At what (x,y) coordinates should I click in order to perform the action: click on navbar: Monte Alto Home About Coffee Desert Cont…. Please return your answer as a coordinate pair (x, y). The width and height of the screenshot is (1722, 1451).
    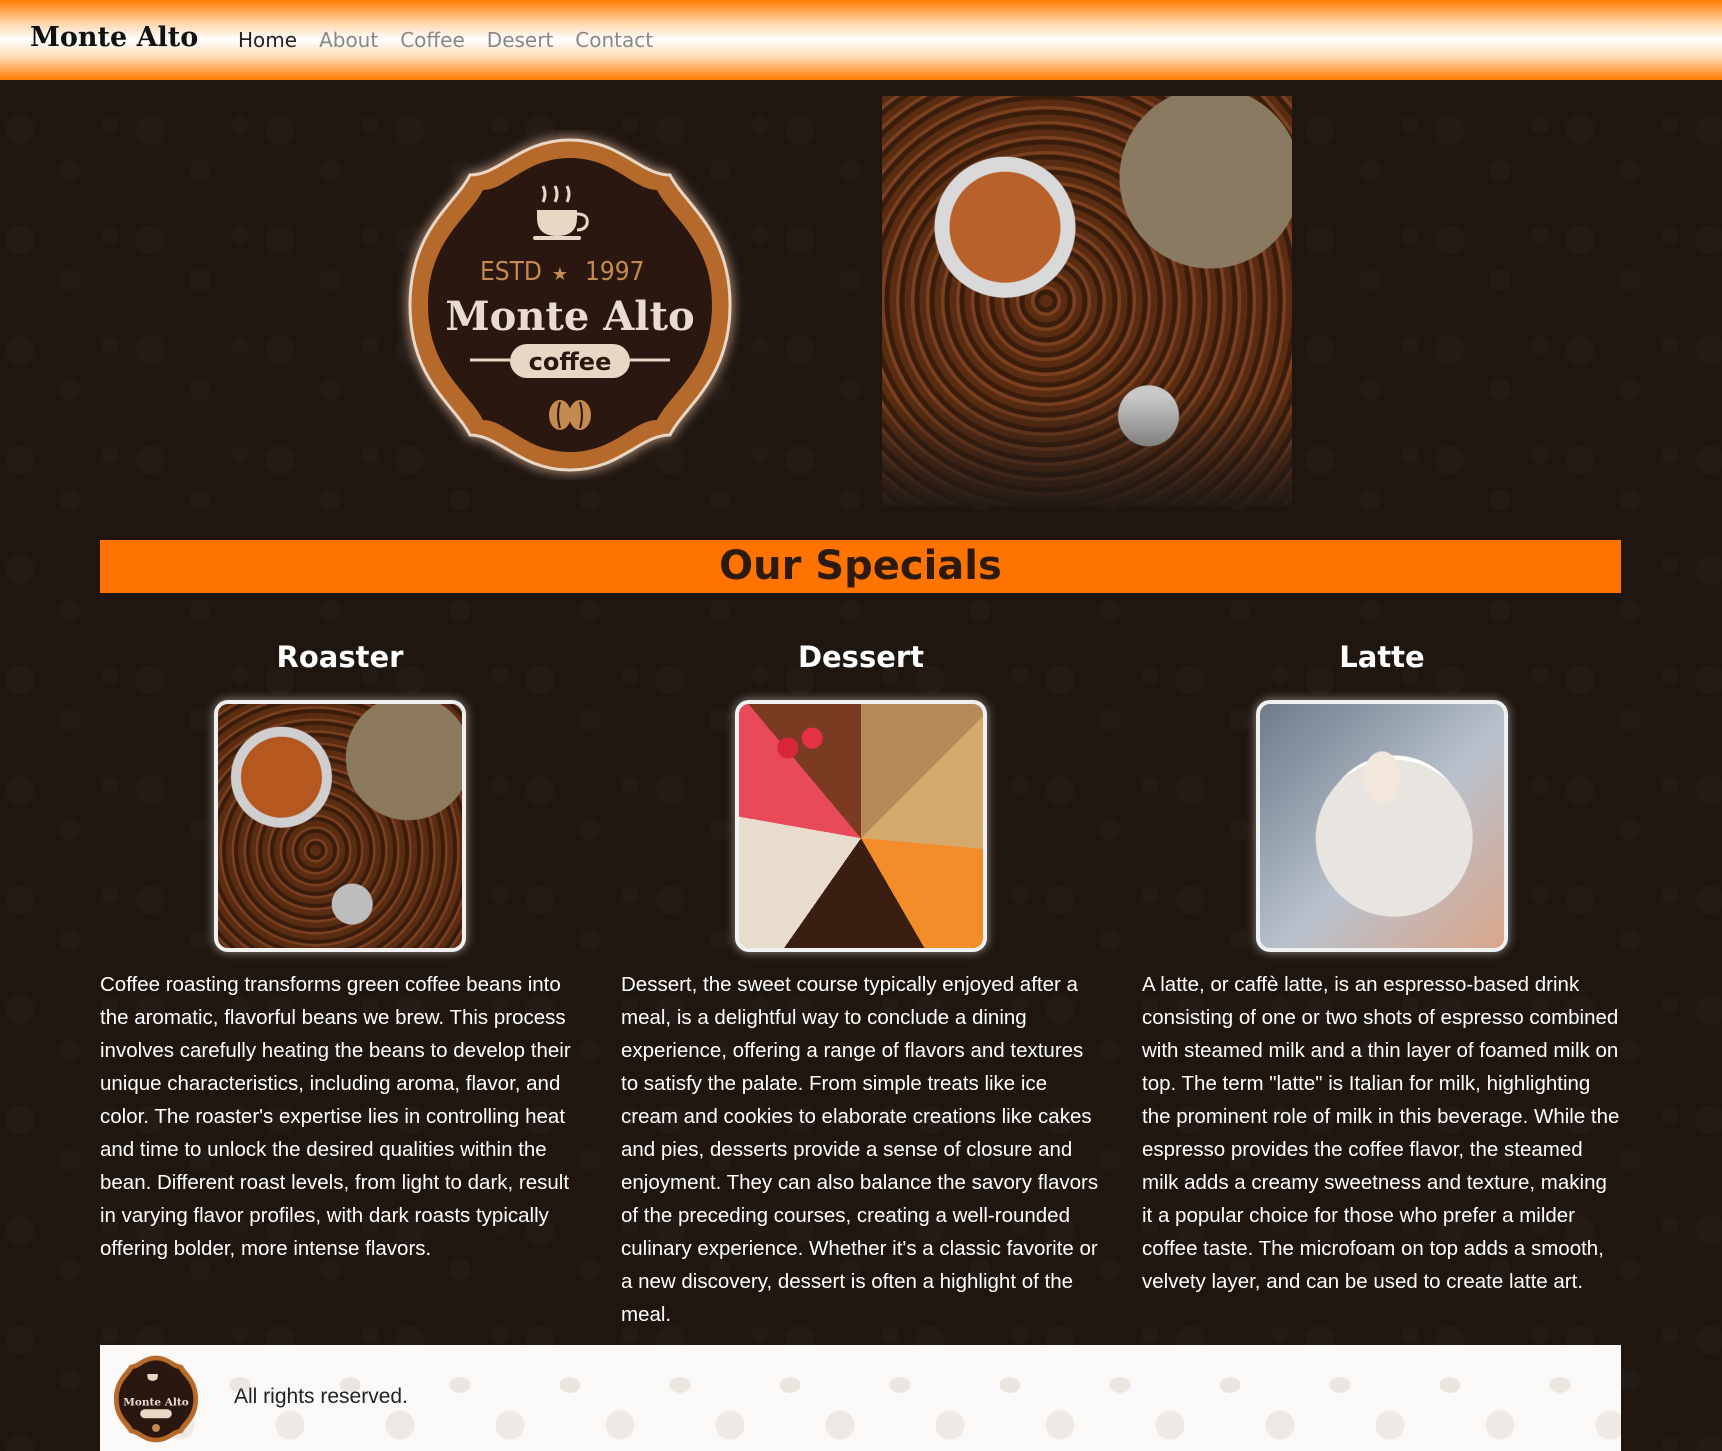
    Looking at the image, I should click on (861, 40).